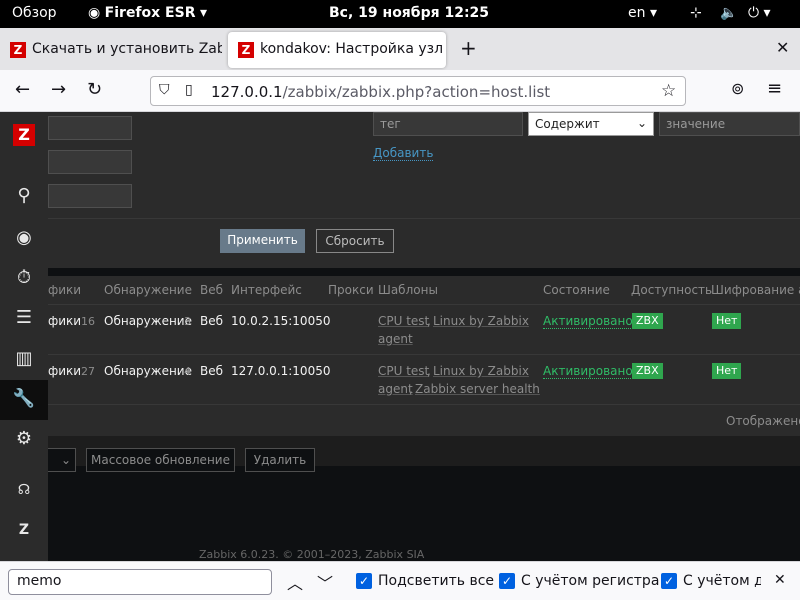 This screenshot has width=800, height=600. I want to click on services-stopwatch-icon: ⏱, so click(24, 277).